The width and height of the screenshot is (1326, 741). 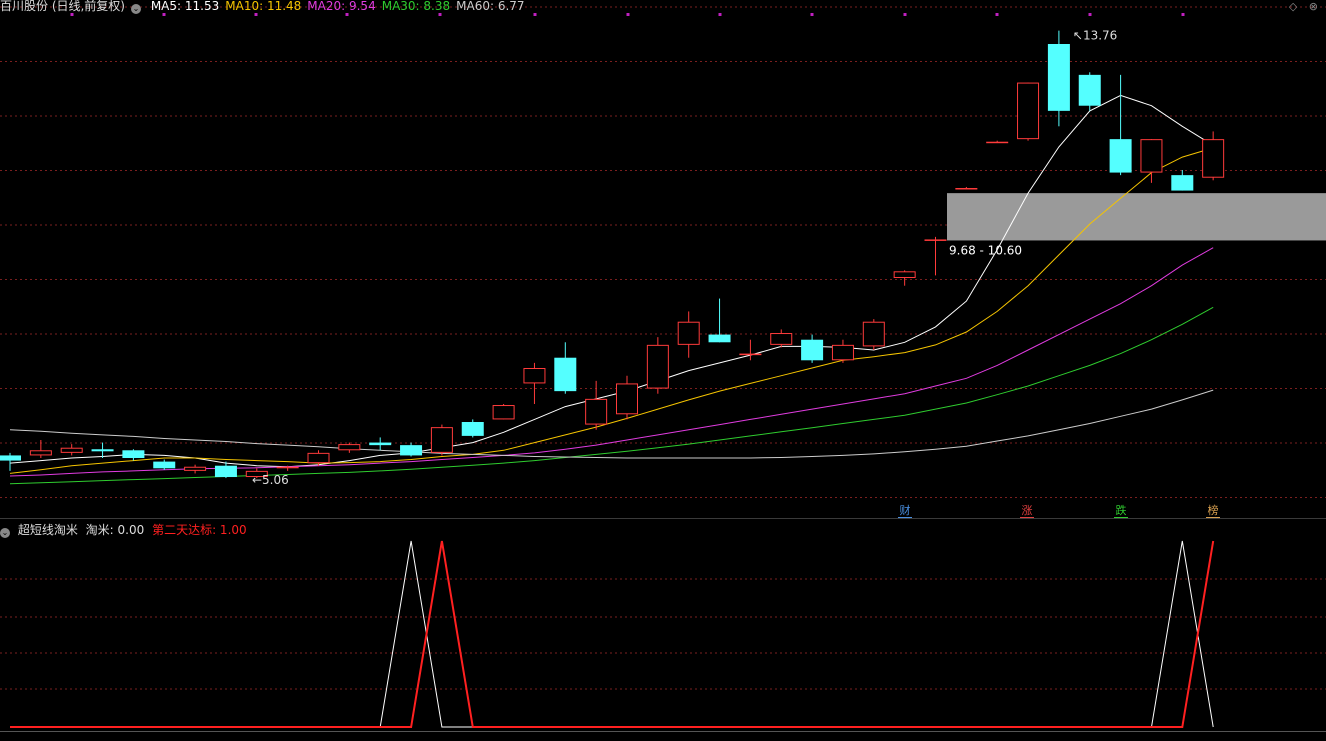 What do you see at coordinates (199, 530) in the screenshot?
I see `sub-indicator-value2: 第二天达标: 1.00` at bounding box center [199, 530].